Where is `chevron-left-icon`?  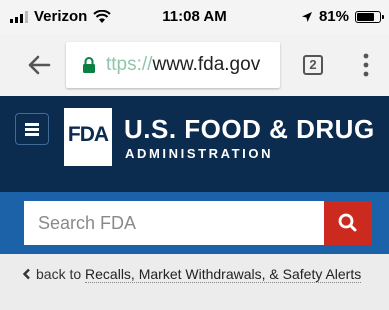
chevron-left-icon is located at coordinates (26, 274).